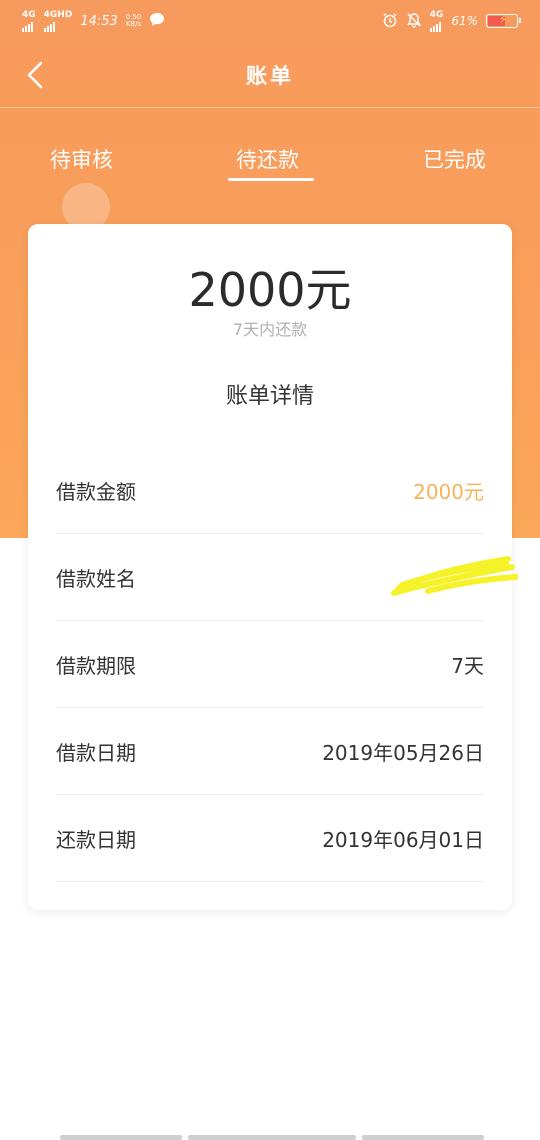 The image size is (540, 1140). I want to click on battery-percent: 61%, so click(464, 21).